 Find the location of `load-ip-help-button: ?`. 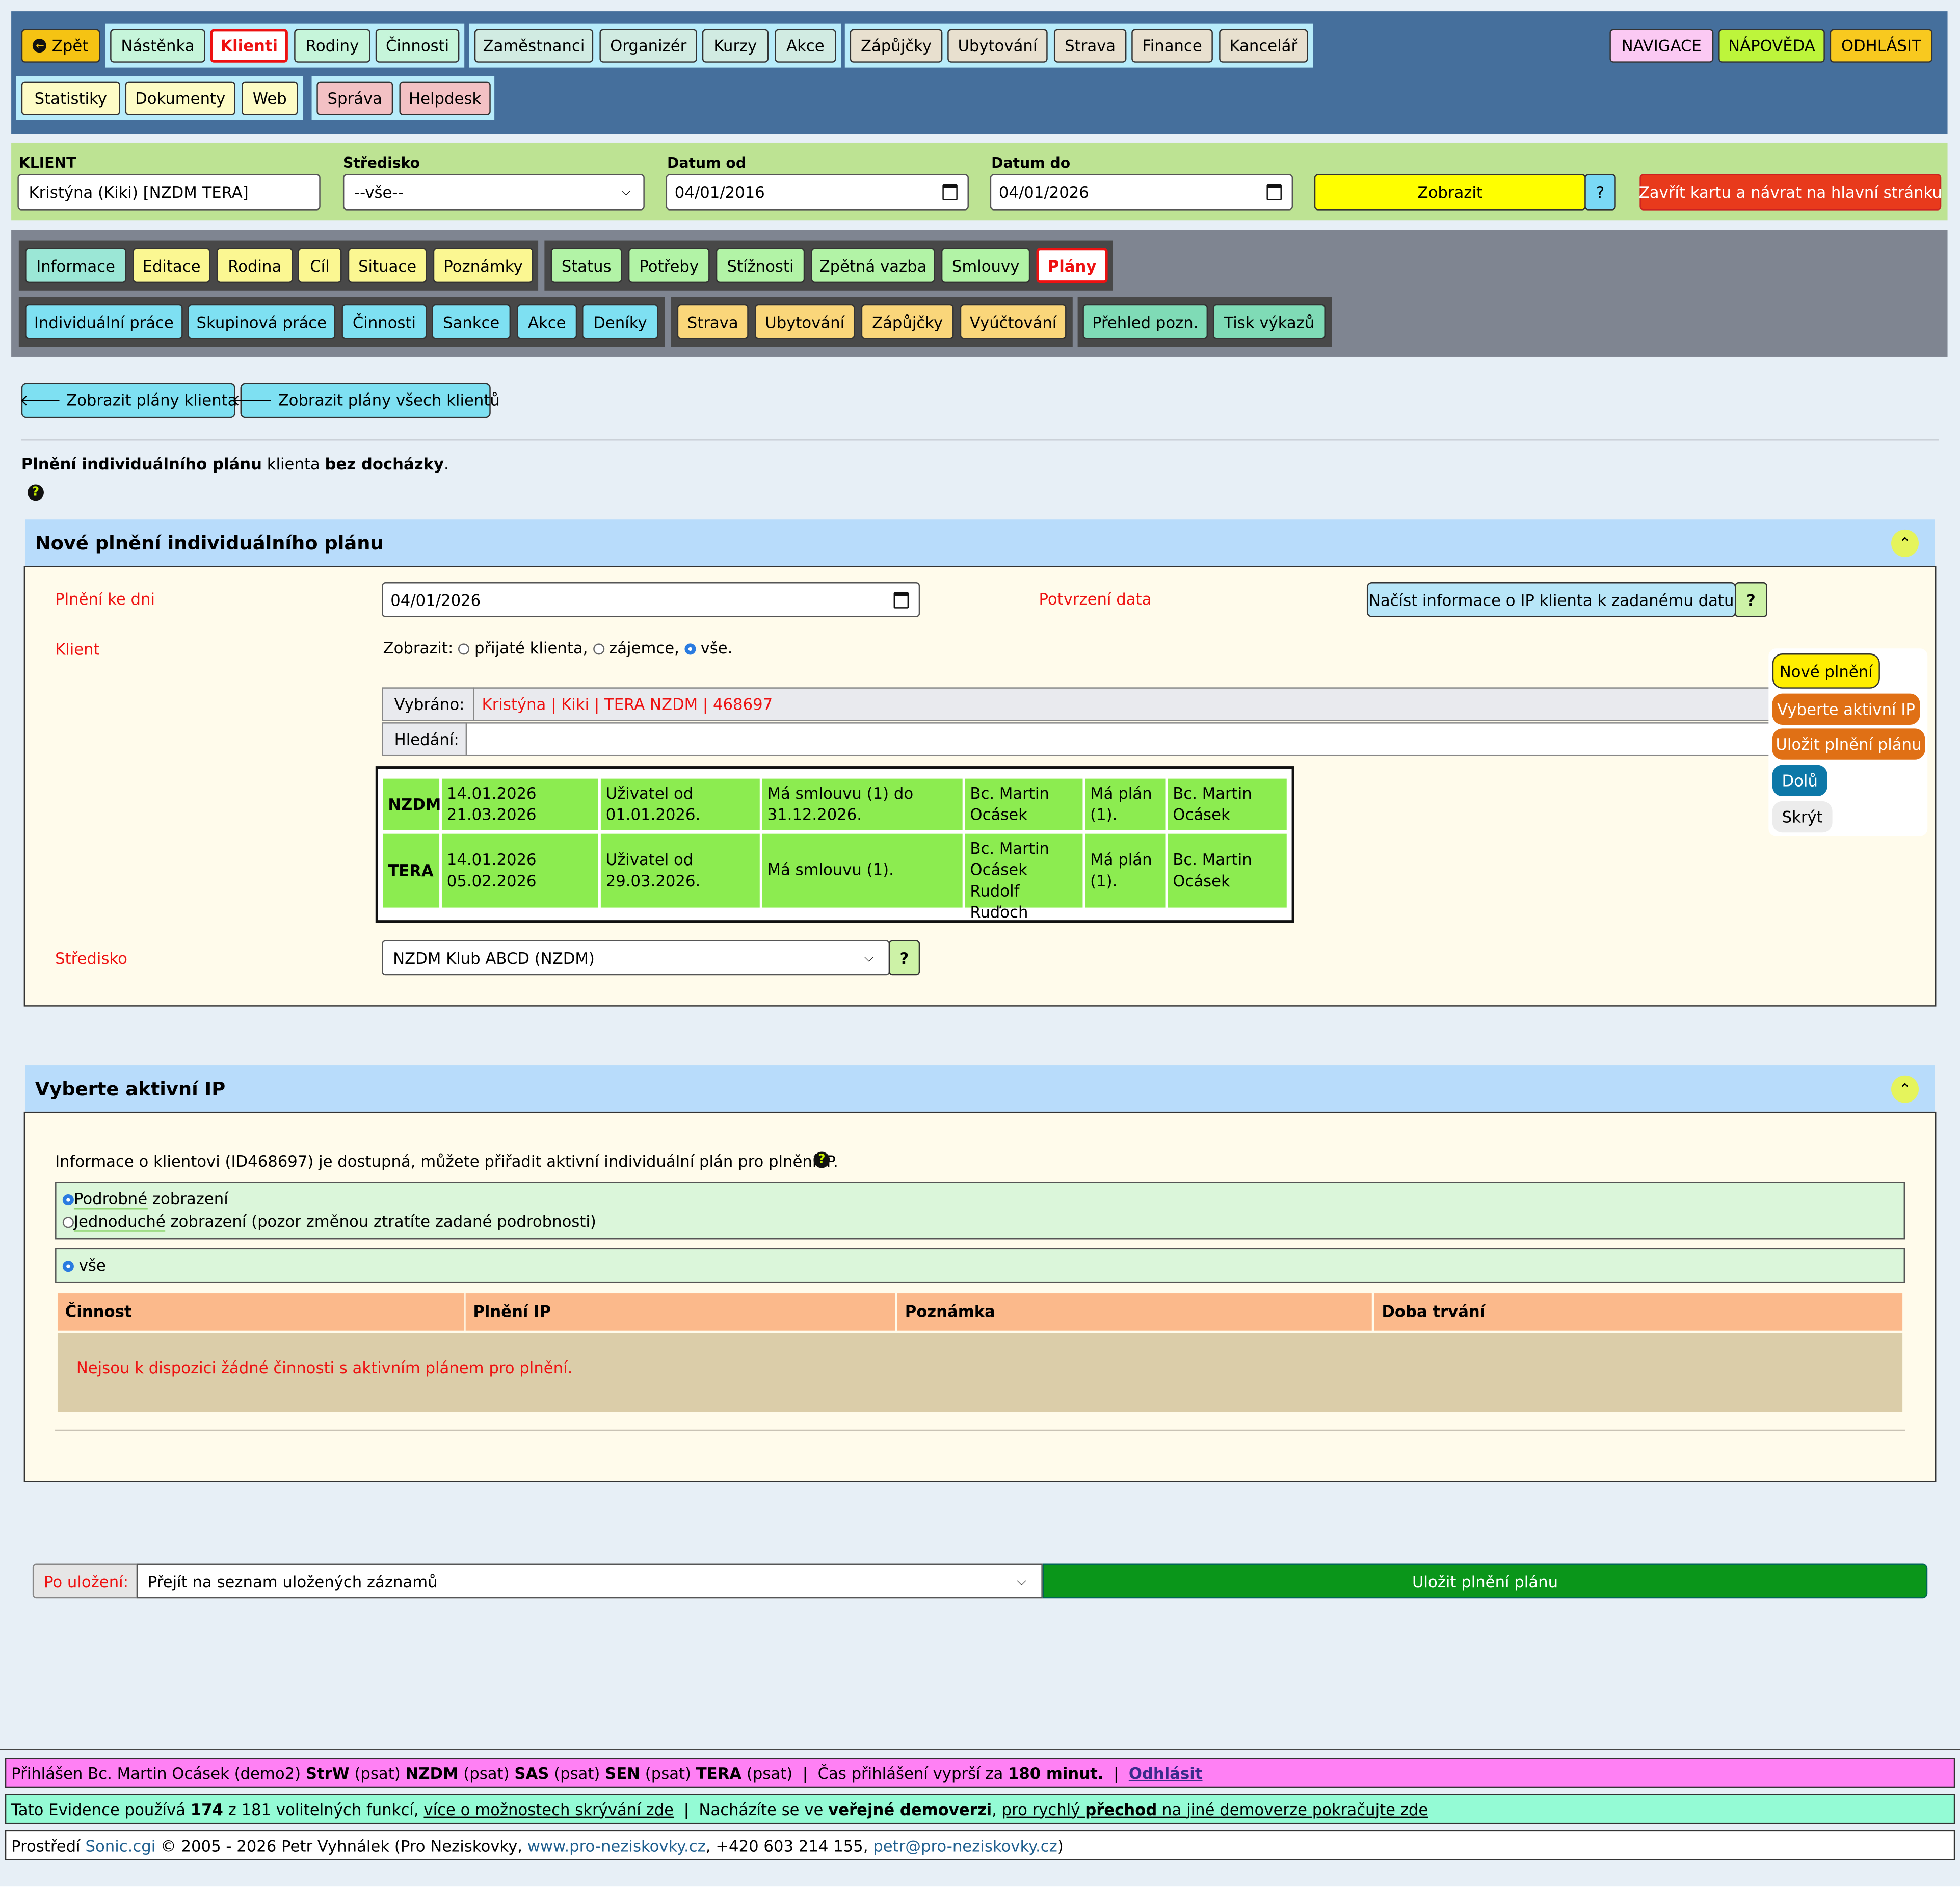

load-ip-help-button: ? is located at coordinates (1751, 599).